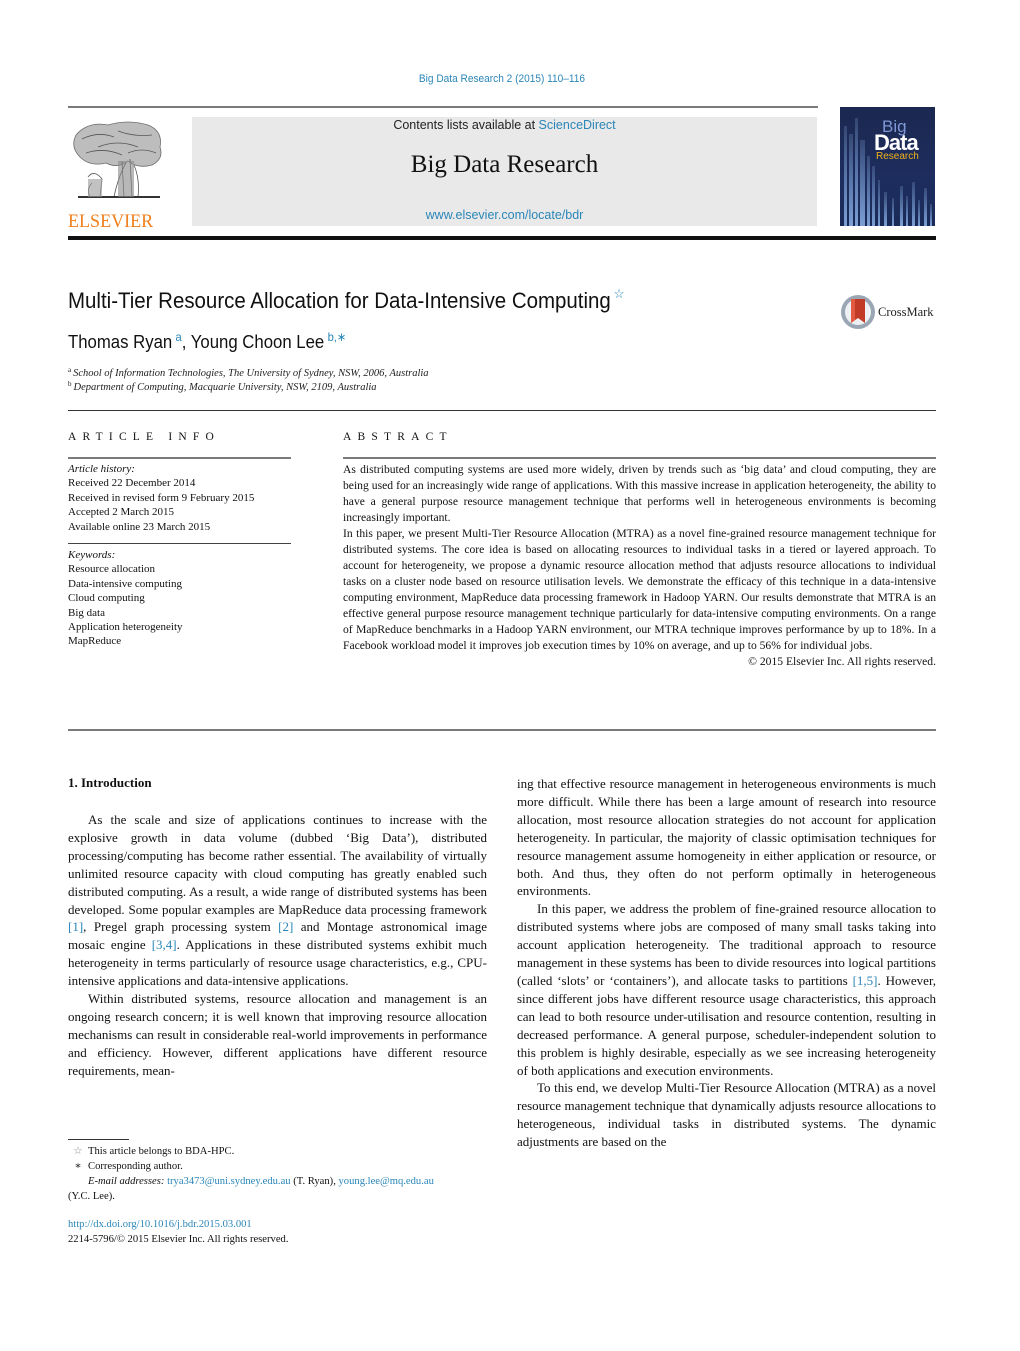  What do you see at coordinates (466, 125) in the screenshot?
I see `contents-prefix: Contents lists available at` at bounding box center [466, 125].